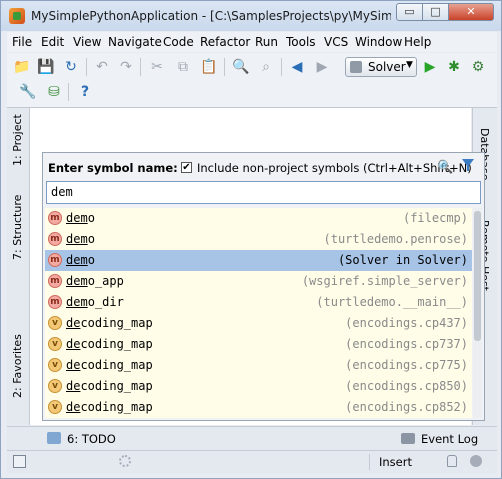 This screenshot has width=502, height=479. Describe the element at coordinates (476, 461) in the screenshot. I see `inspector-icon` at that location.